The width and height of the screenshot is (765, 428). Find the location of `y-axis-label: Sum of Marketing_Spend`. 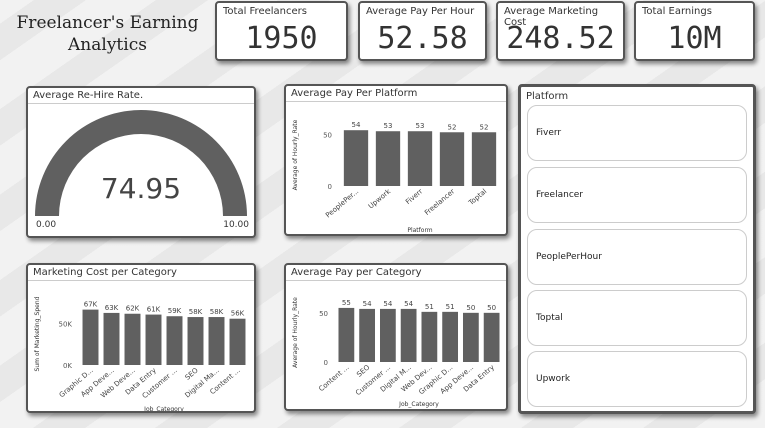

y-axis-label: Sum of Marketing_Spend is located at coordinates (37, 333).